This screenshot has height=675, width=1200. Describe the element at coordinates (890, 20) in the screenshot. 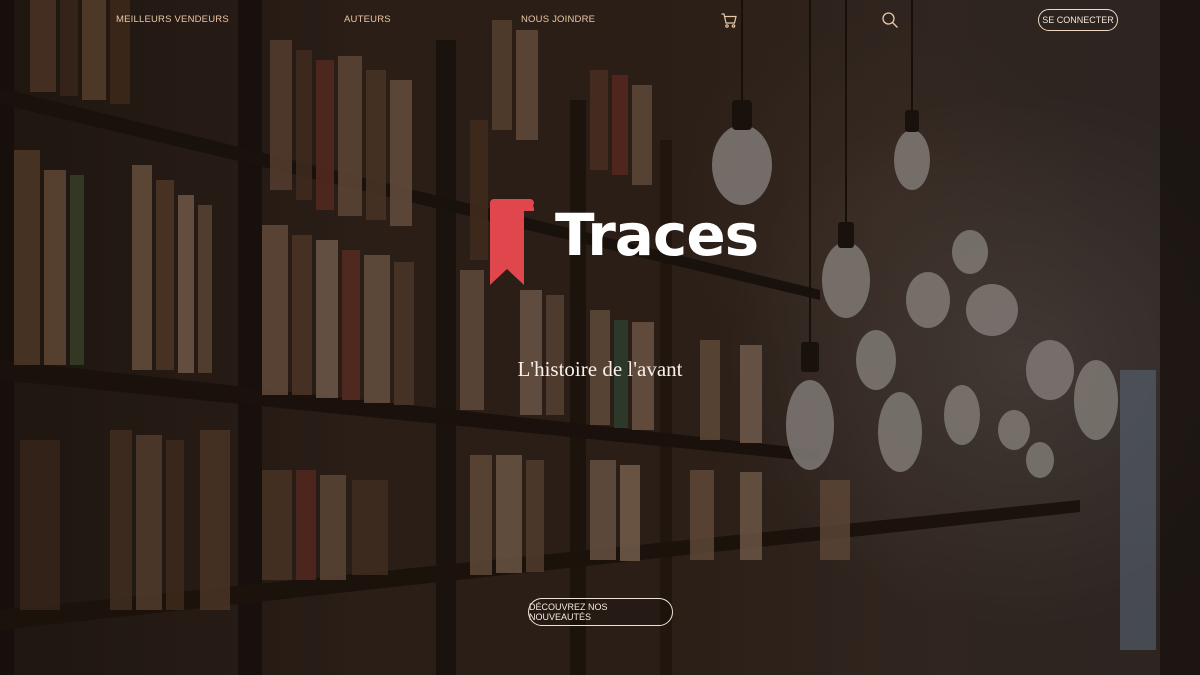

I see `search-icon` at that location.